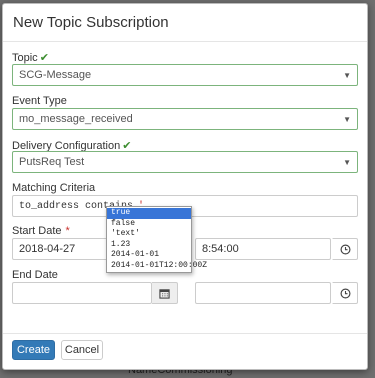  I want to click on delivery-label: Delivery Configuration, so click(66, 145).